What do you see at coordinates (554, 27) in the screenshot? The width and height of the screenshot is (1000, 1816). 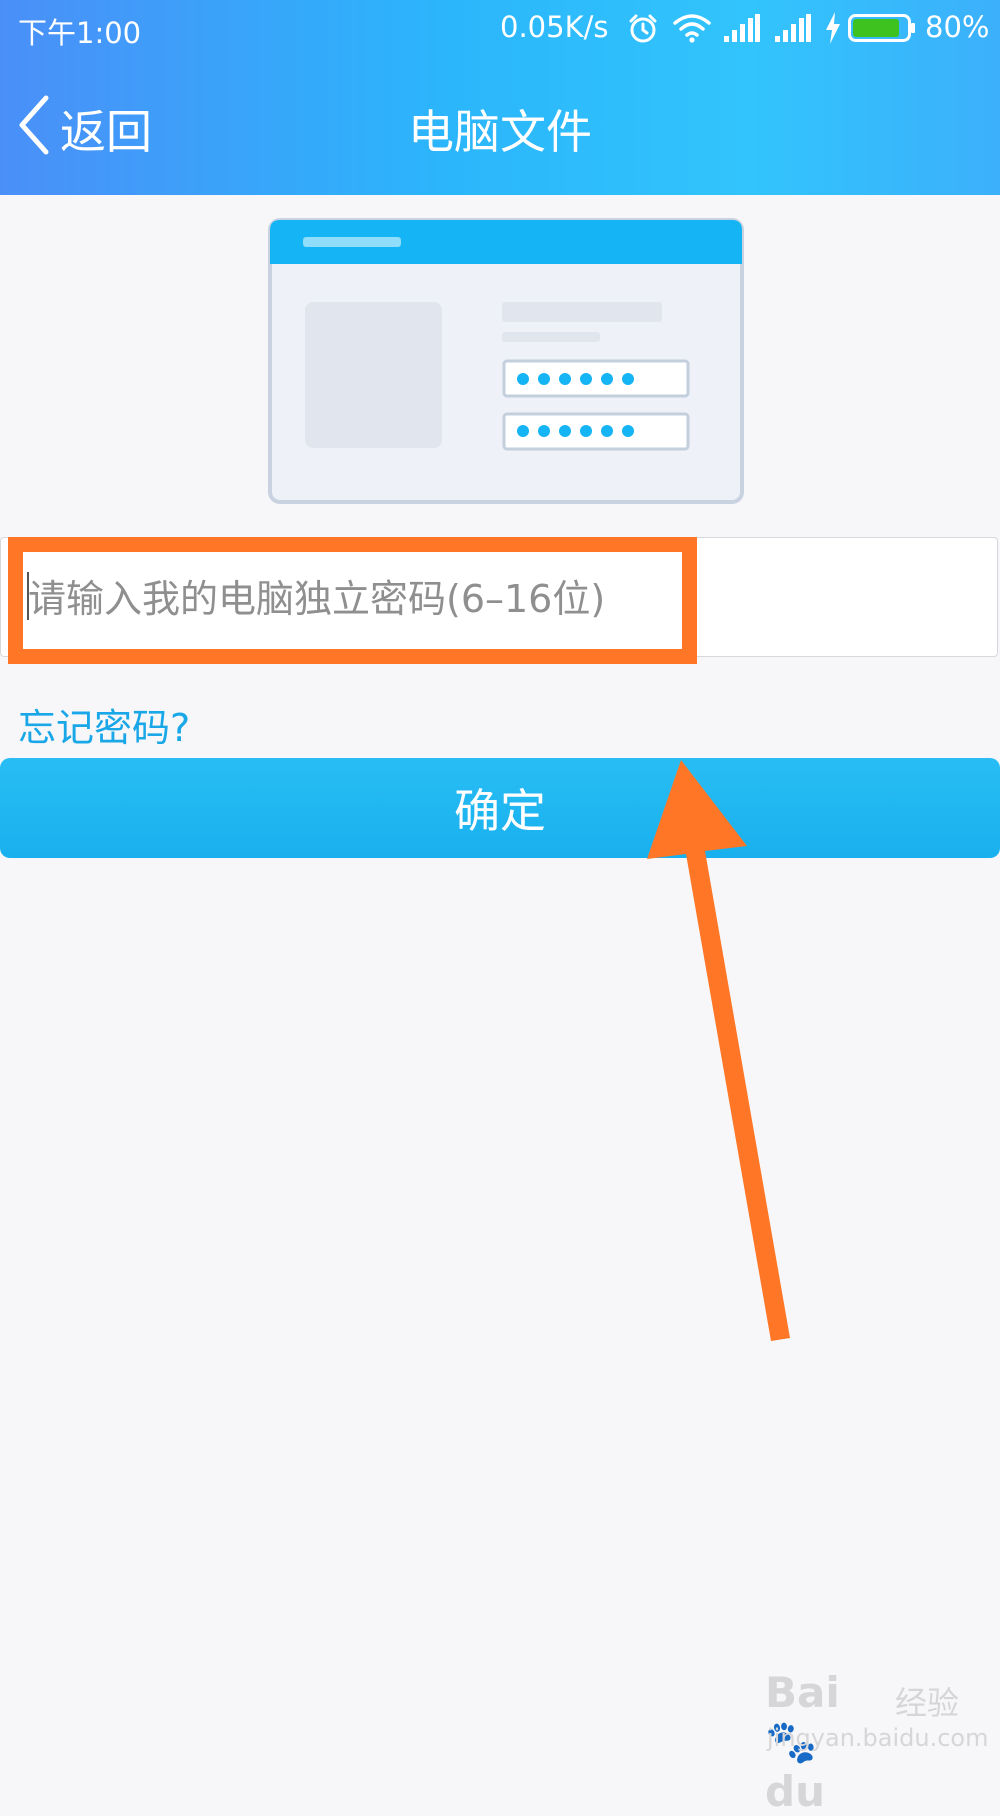 I see `network-speed: 0.05K/s` at bounding box center [554, 27].